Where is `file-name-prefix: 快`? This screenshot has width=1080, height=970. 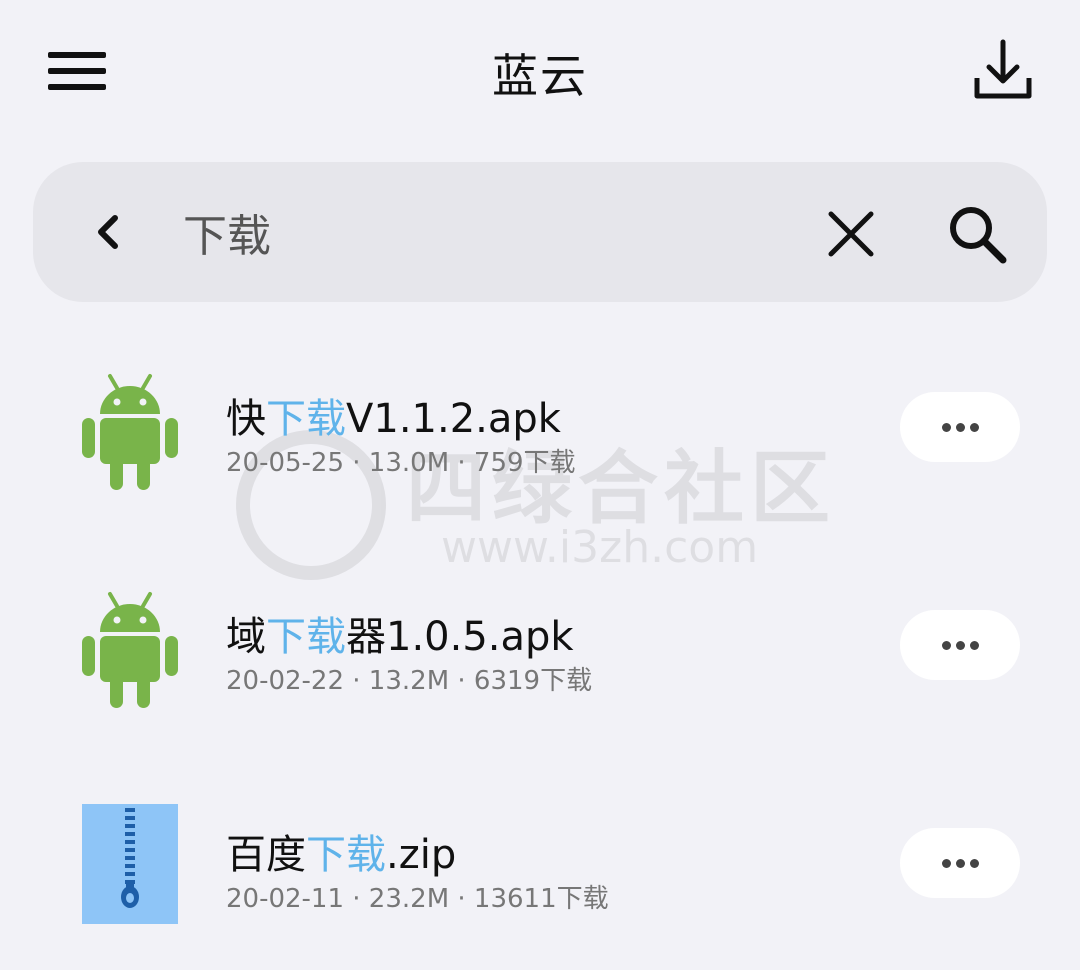
file-name-prefix: 快 is located at coordinates (246, 419).